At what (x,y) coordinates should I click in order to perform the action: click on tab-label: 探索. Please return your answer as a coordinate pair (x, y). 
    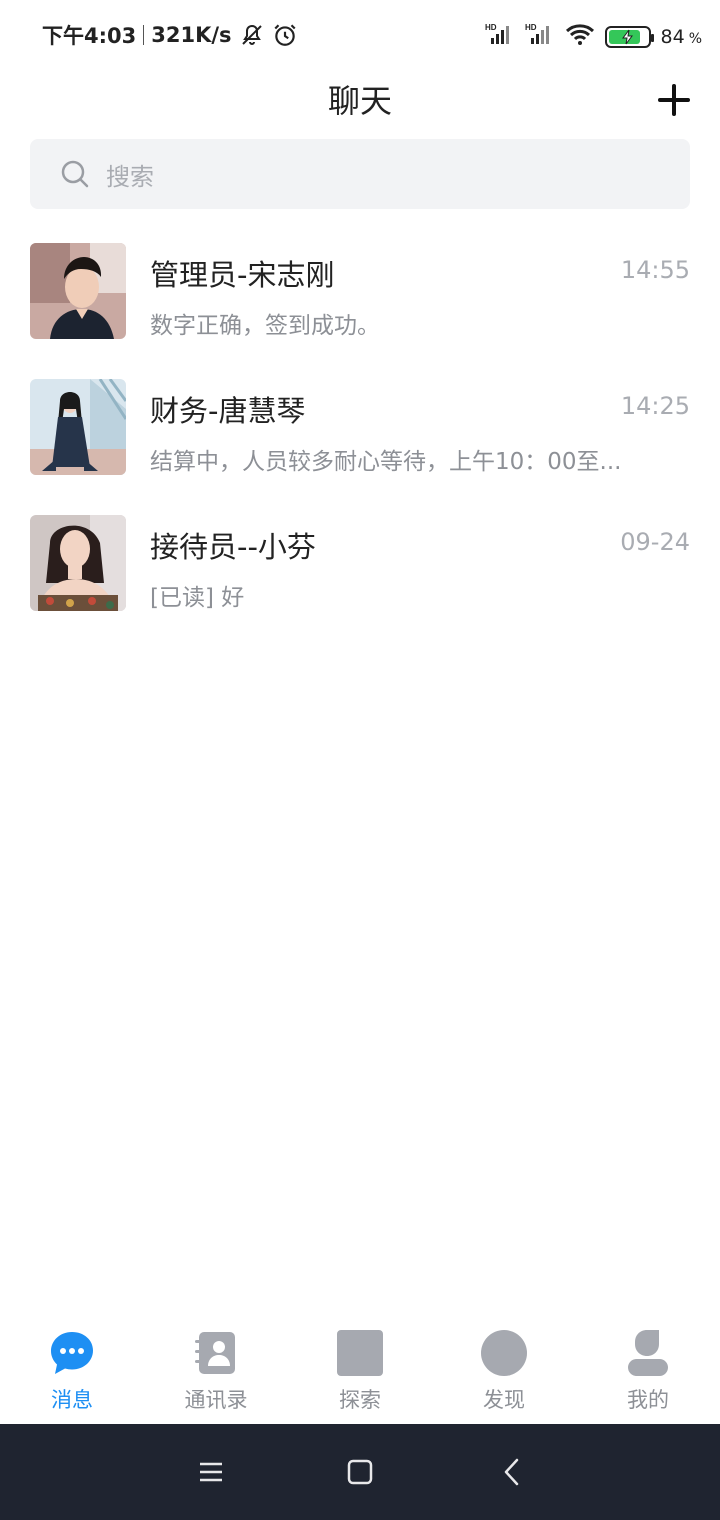
    Looking at the image, I should click on (360, 1400).